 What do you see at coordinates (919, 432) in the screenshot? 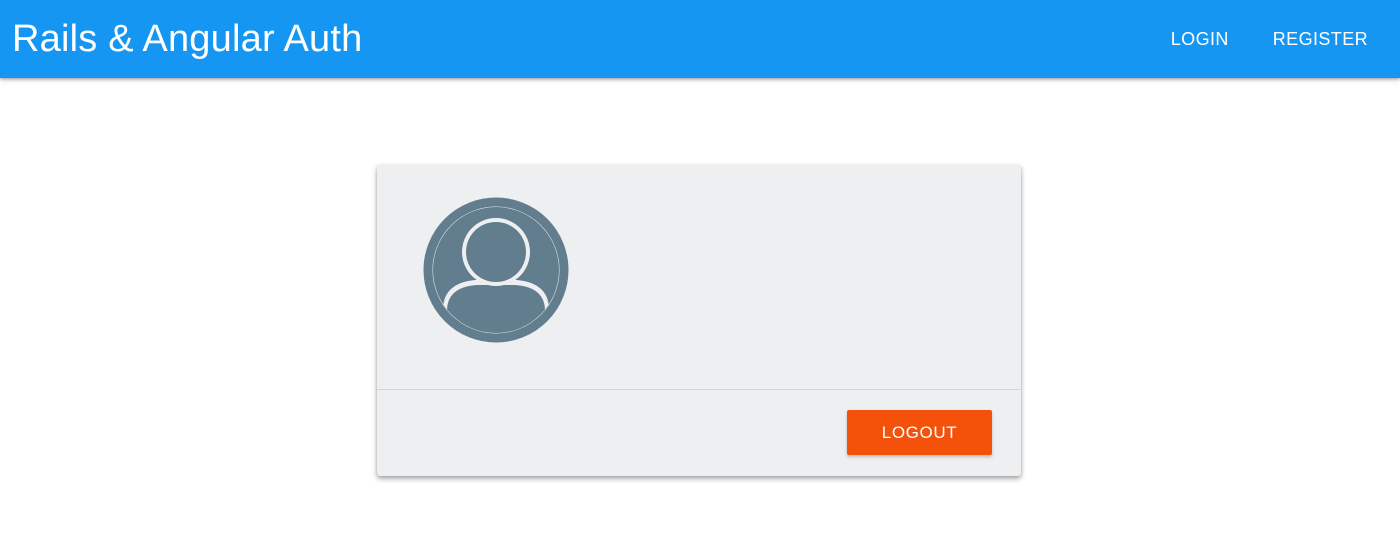
I see `logout-button: LOGOUT` at bounding box center [919, 432].